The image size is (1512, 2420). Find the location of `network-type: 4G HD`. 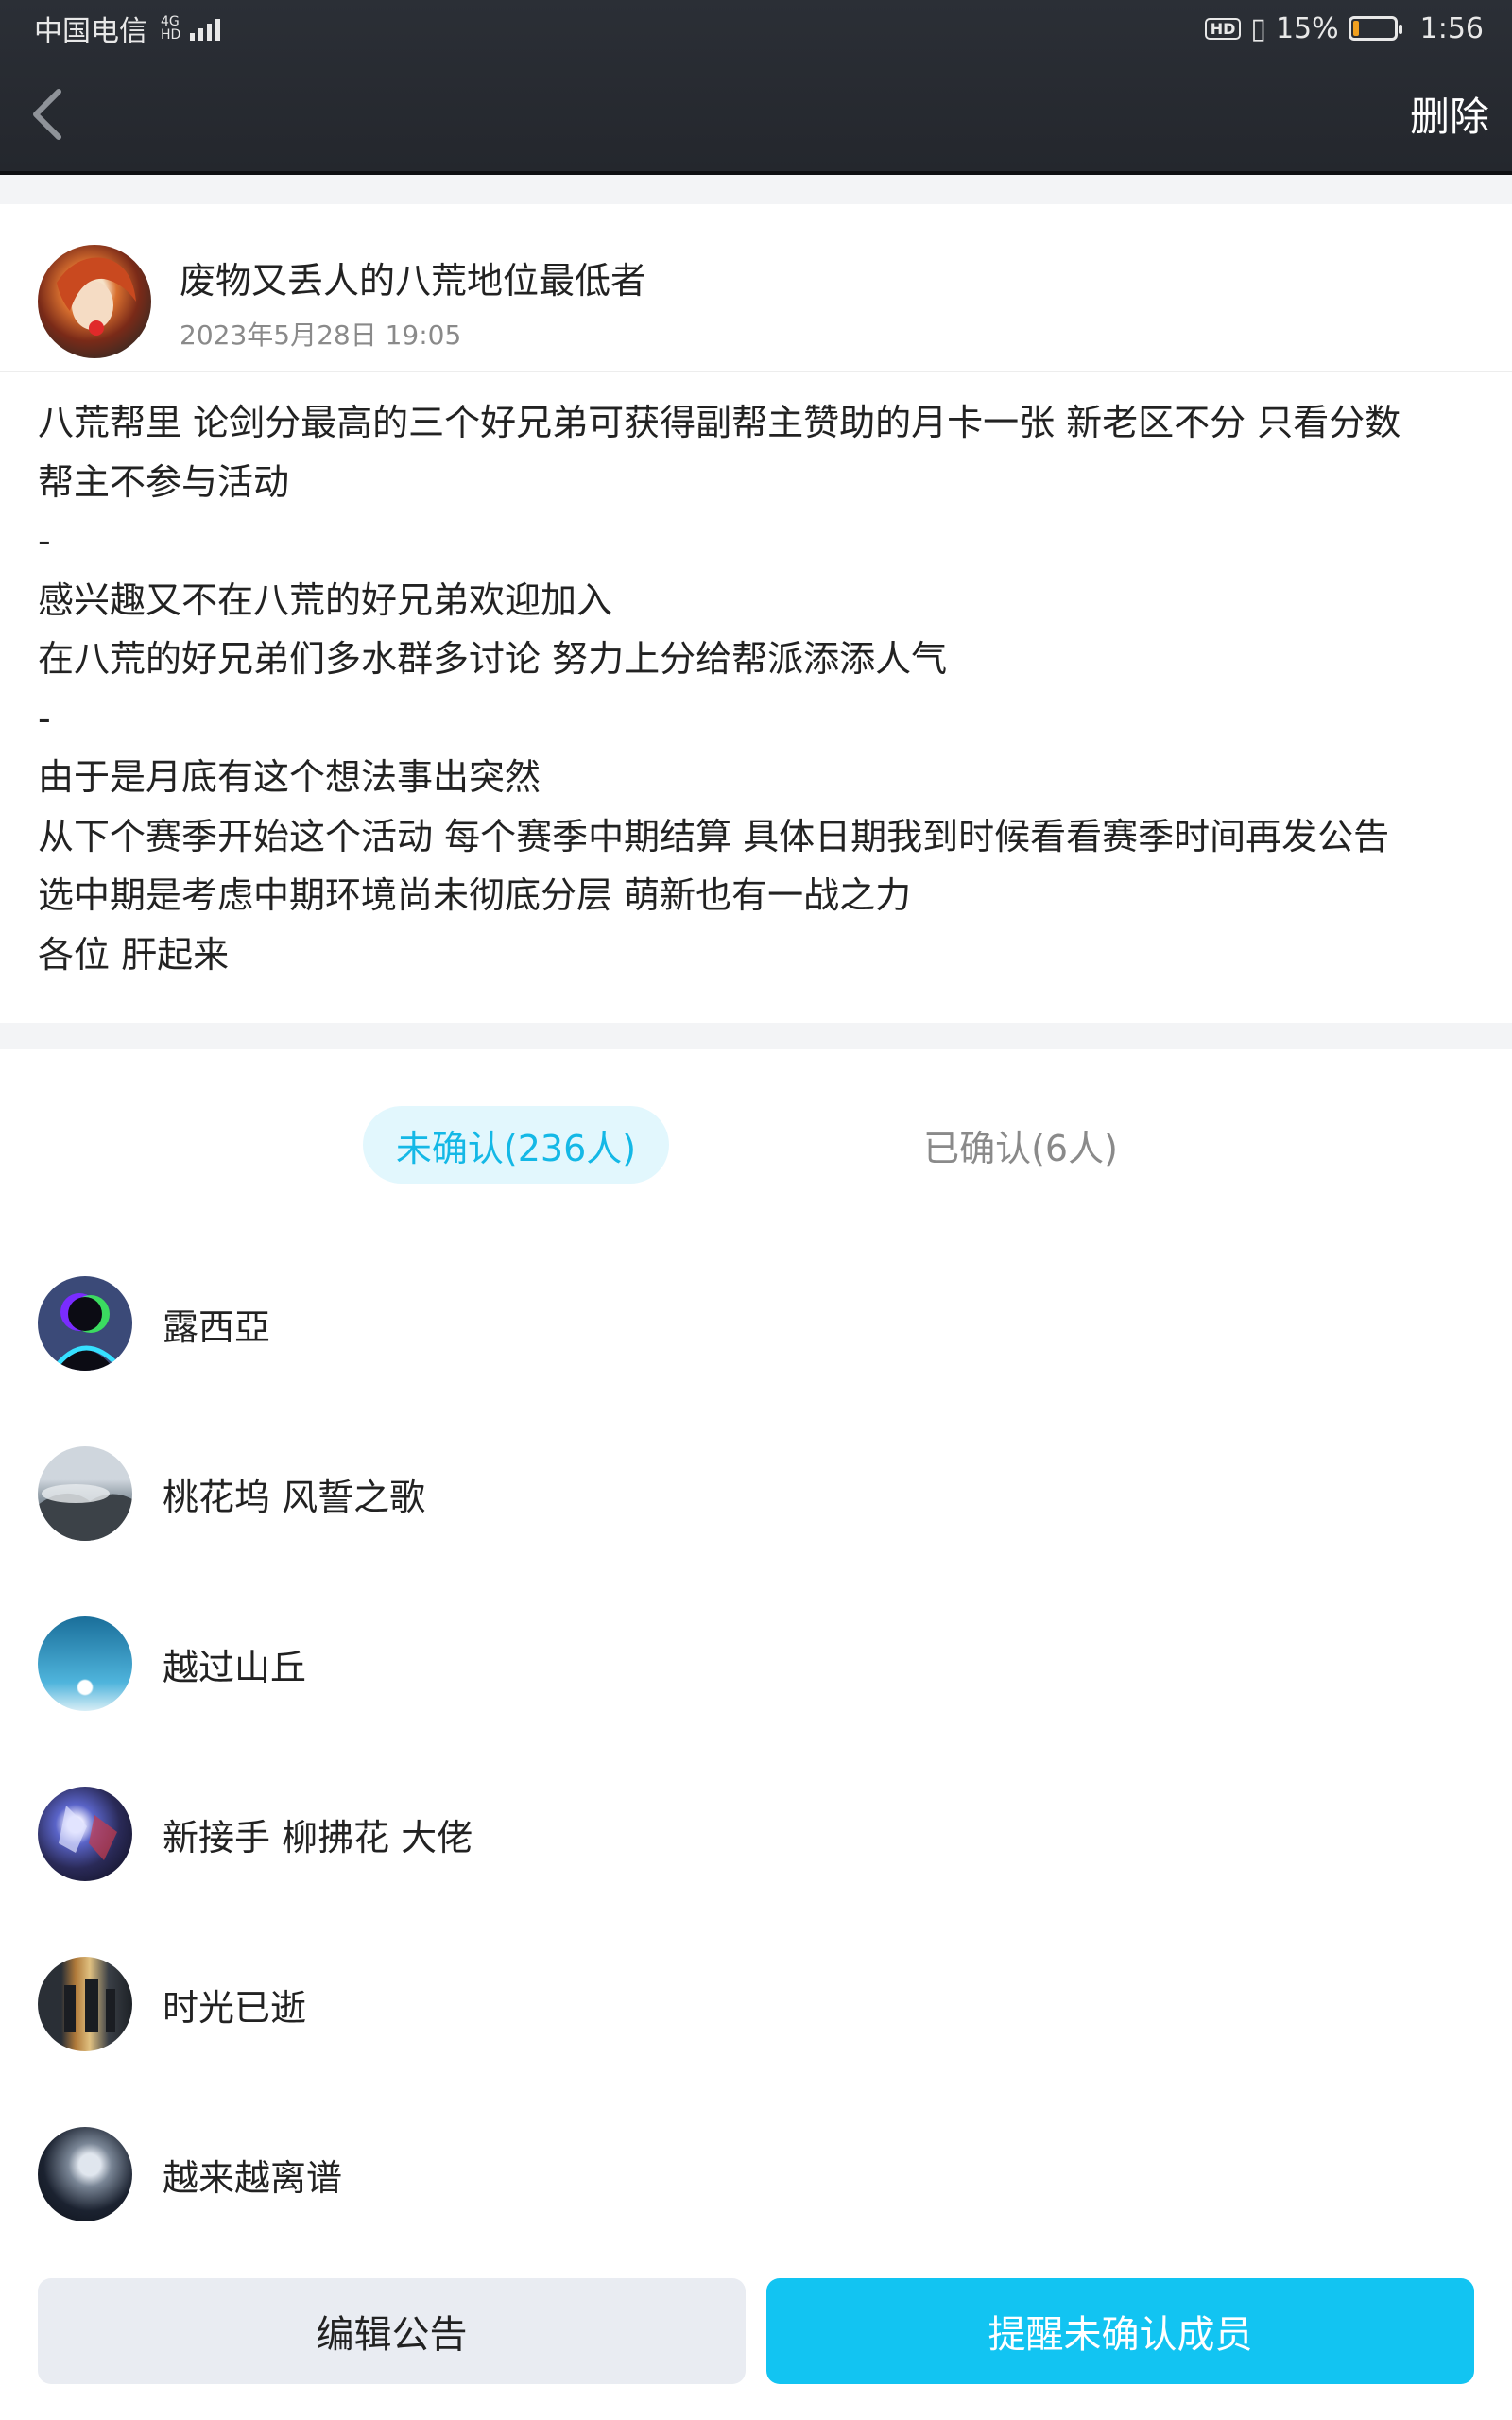

network-type: 4G HD is located at coordinates (170, 28).